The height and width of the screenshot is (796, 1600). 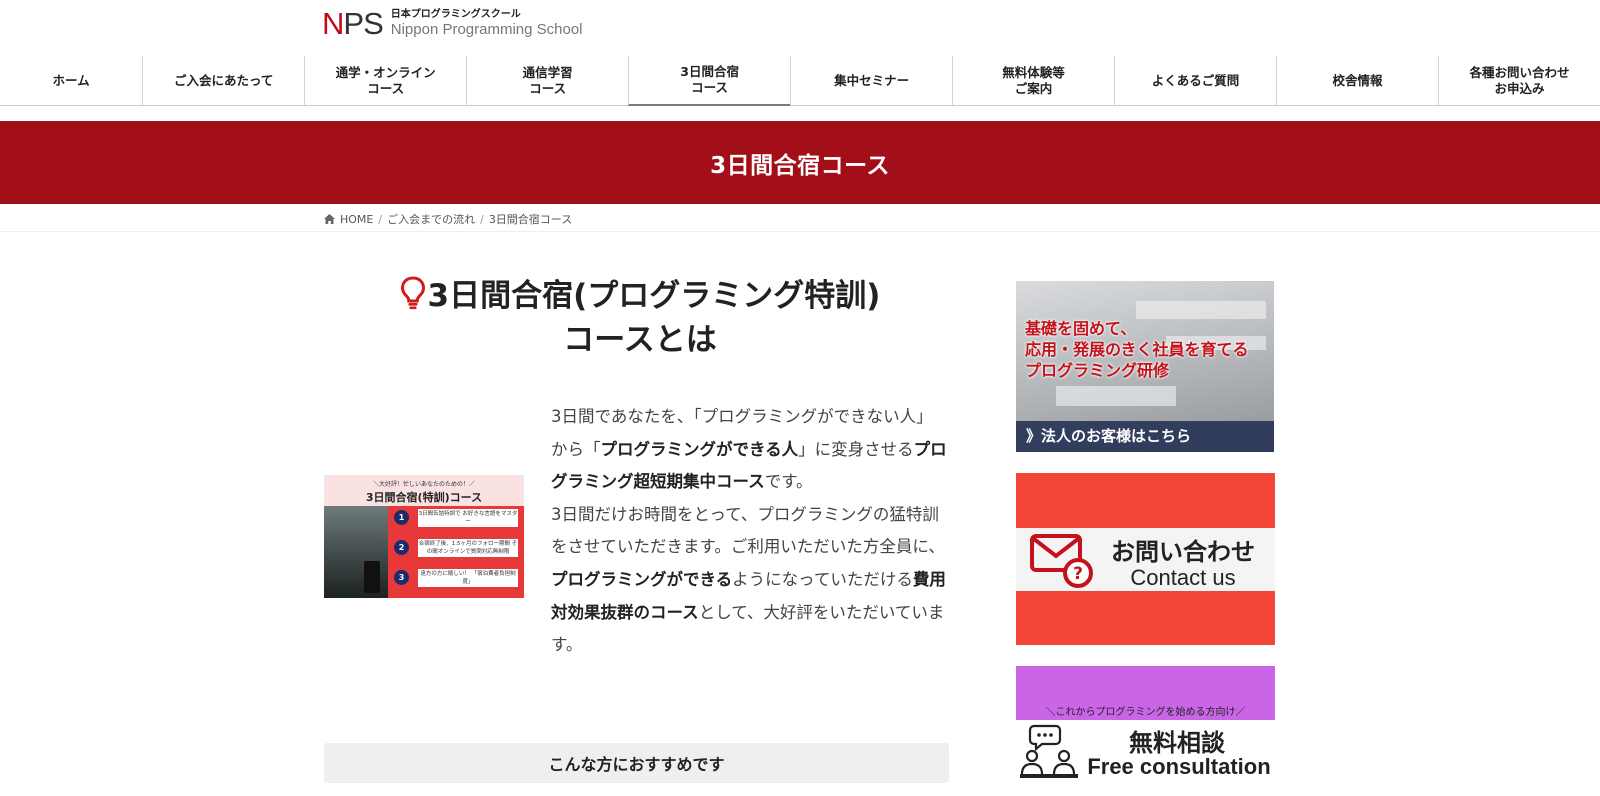 What do you see at coordinates (1145, 712) in the screenshot?
I see `consult-tagline: ＼これからプログラミングを始める方向け／` at bounding box center [1145, 712].